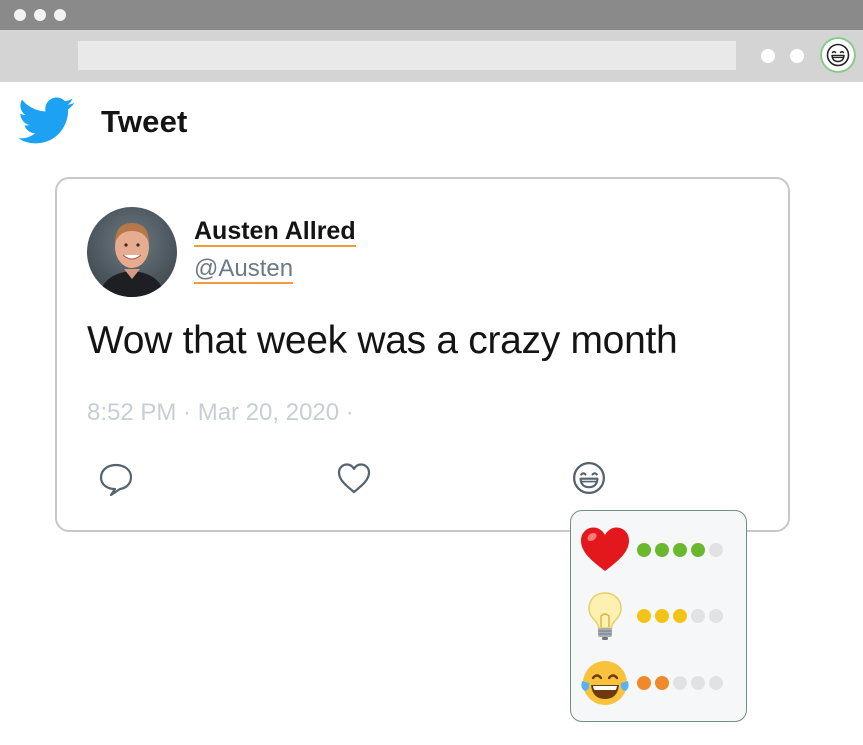 The width and height of the screenshot is (863, 745). I want to click on reaction-row-lightbulb, so click(659, 616).